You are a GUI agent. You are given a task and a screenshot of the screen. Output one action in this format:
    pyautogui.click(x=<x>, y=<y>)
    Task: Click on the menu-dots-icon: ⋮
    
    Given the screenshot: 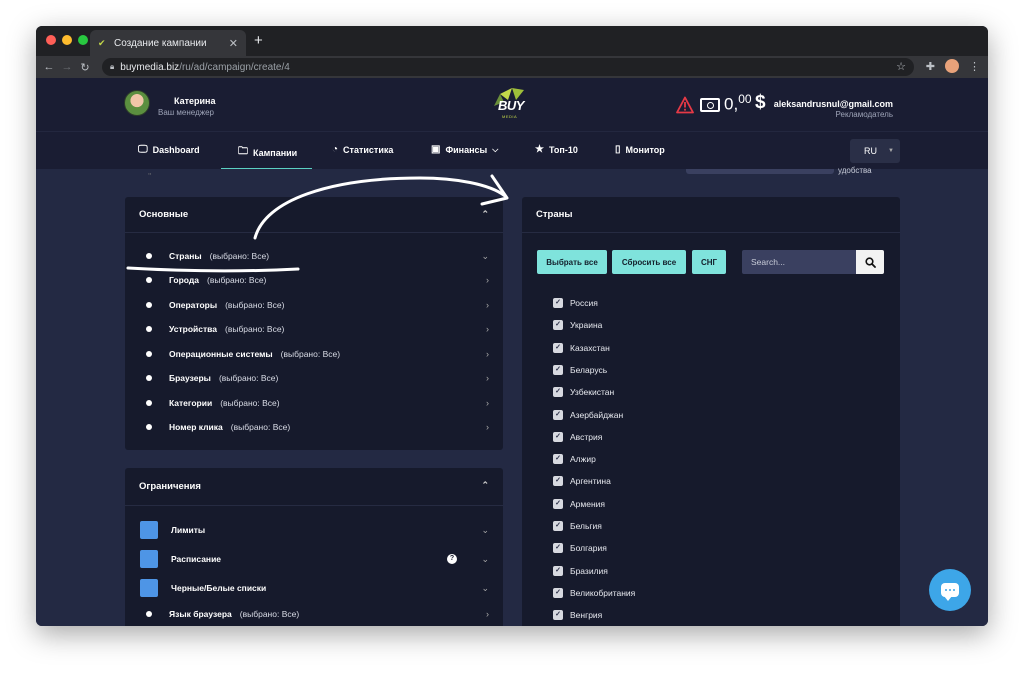 What is the action you would take?
    pyautogui.click(x=974, y=66)
    